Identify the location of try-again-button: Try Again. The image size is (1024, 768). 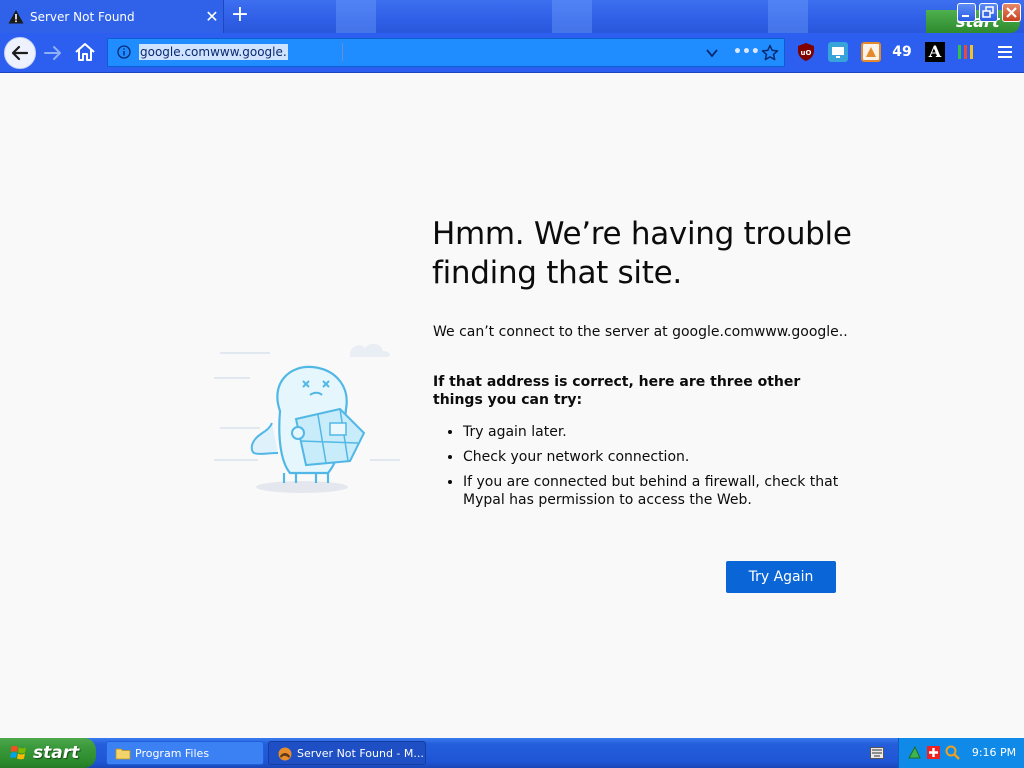
(781, 577).